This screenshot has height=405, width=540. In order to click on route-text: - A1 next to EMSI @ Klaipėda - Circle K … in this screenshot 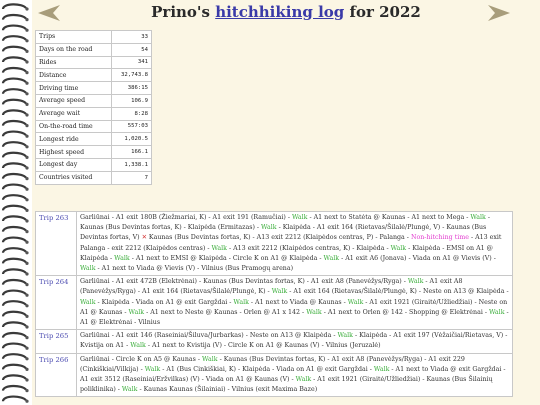, I will do `click(226, 258)`.